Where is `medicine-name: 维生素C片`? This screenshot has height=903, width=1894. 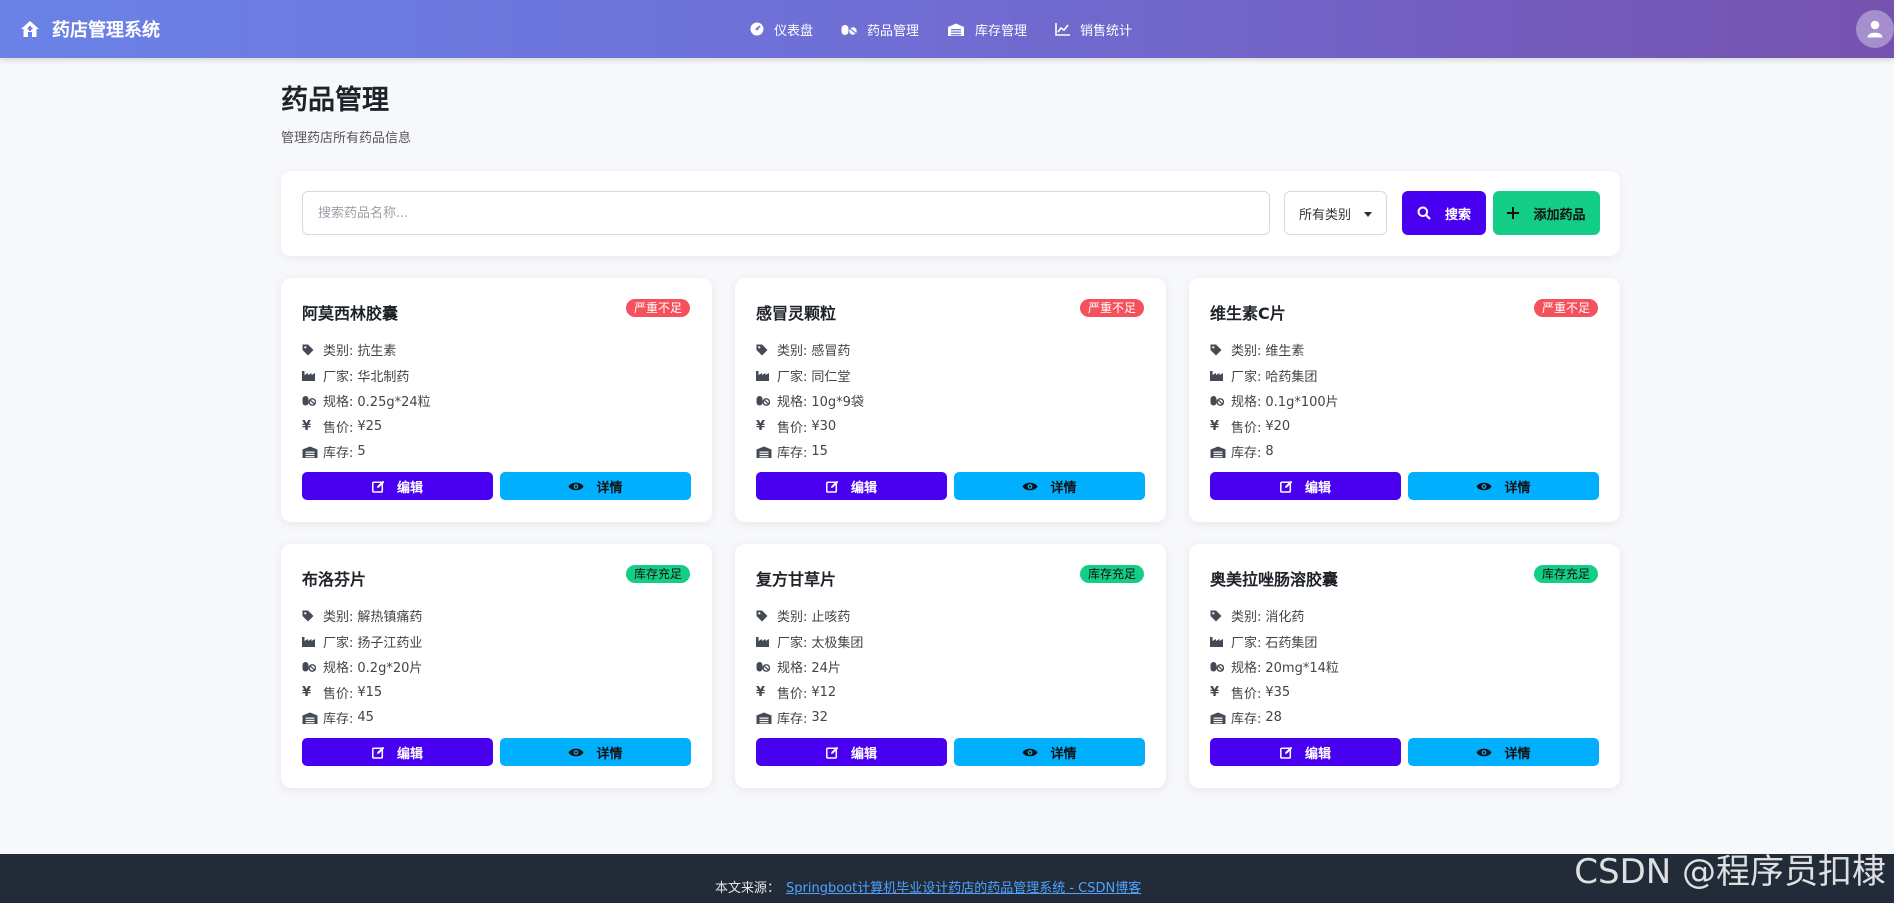 medicine-name: 维生素C片 is located at coordinates (1248, 313).